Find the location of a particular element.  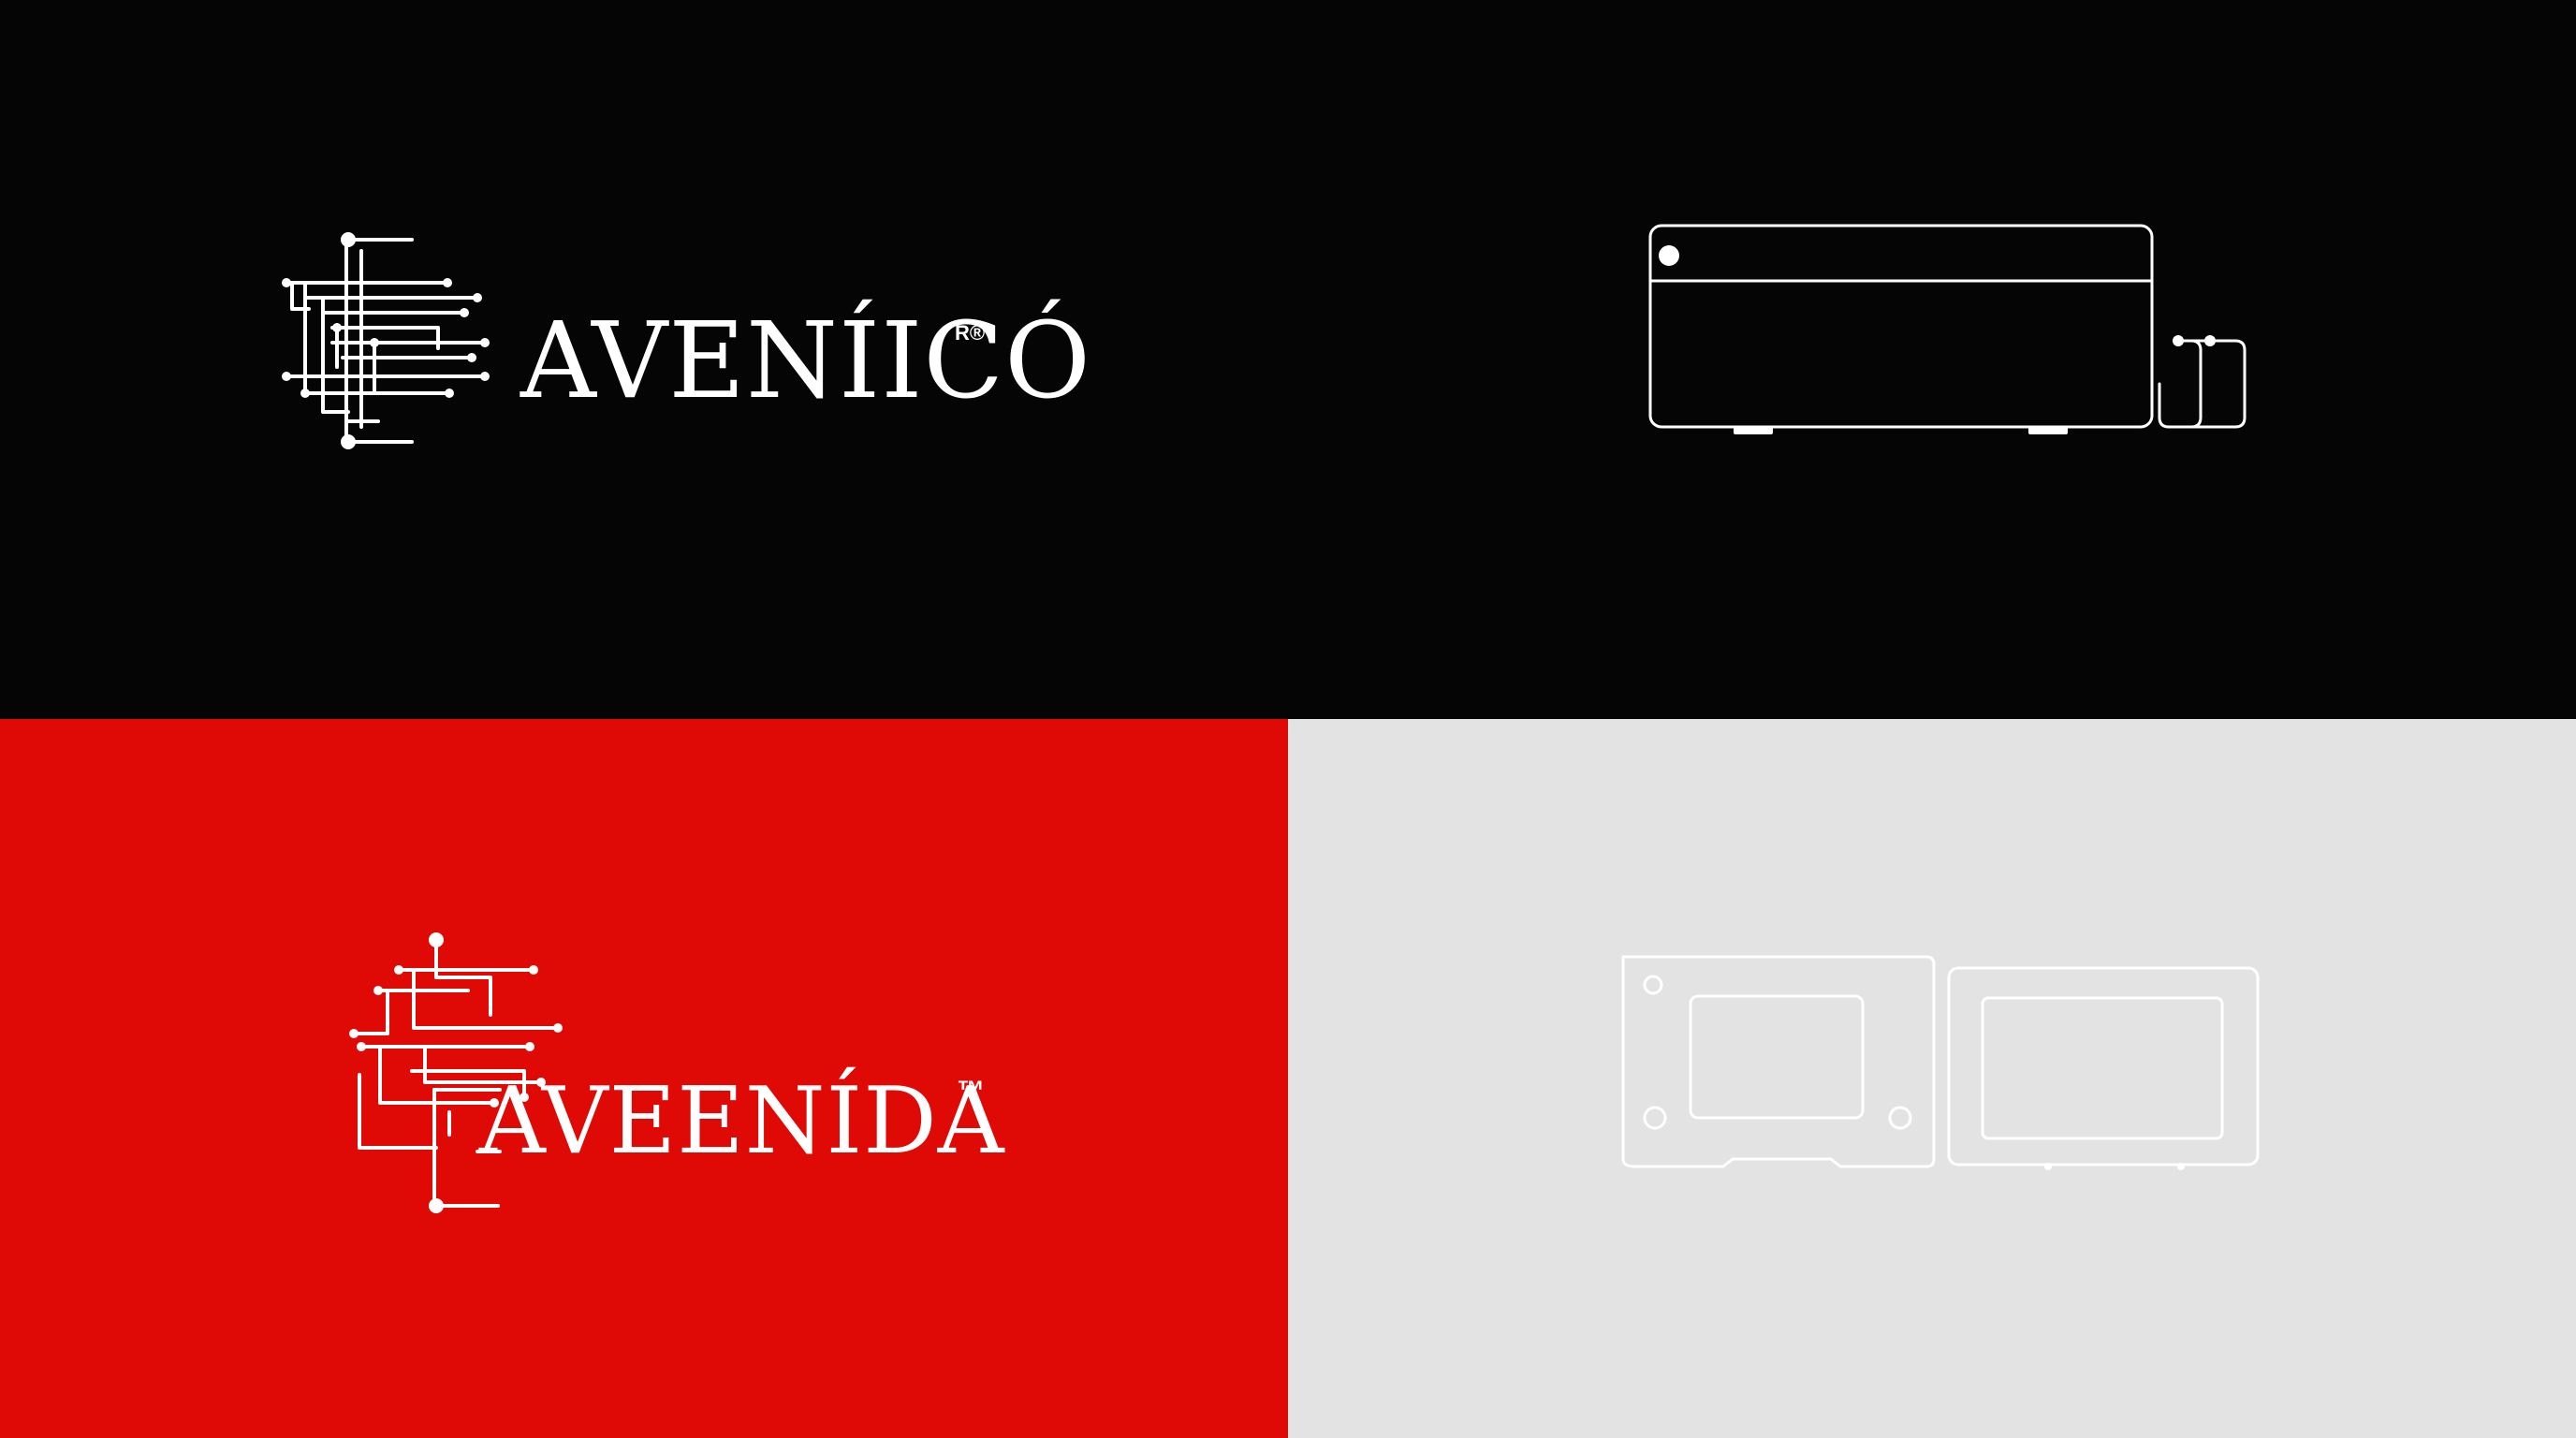

brand-wordmark-avenico: AVENÍICÓ is located at coordinates (805, 361).